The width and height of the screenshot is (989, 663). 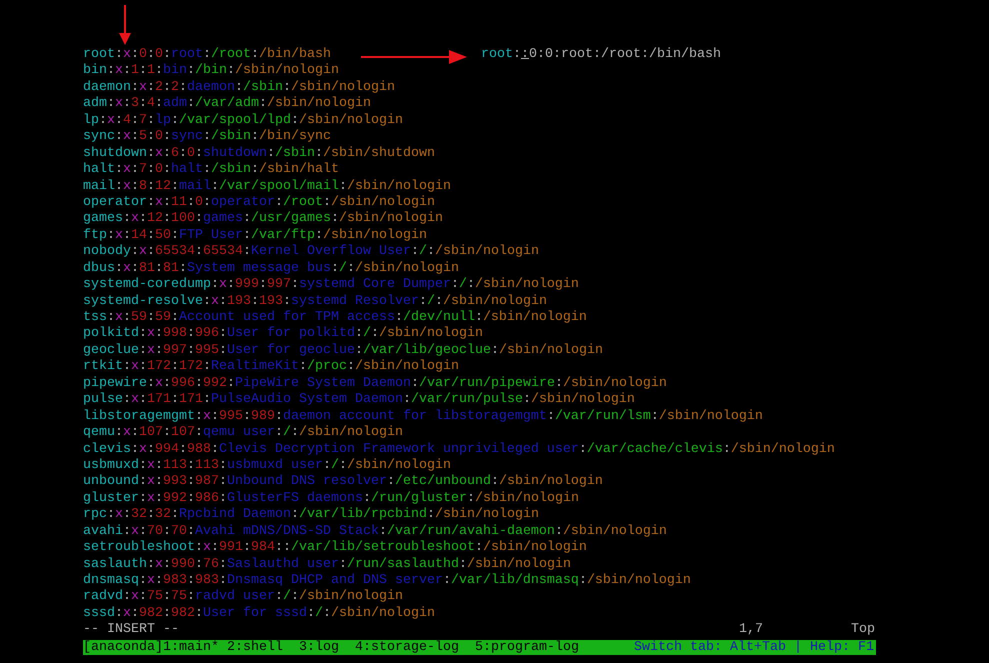 I want to click on passwd-entry: dnsmasq:x:983:983:Dnsmasq DHCP and DNS server:/var/lib/dnsmasq:/sbin/nologin, so click(x=387, y=581).